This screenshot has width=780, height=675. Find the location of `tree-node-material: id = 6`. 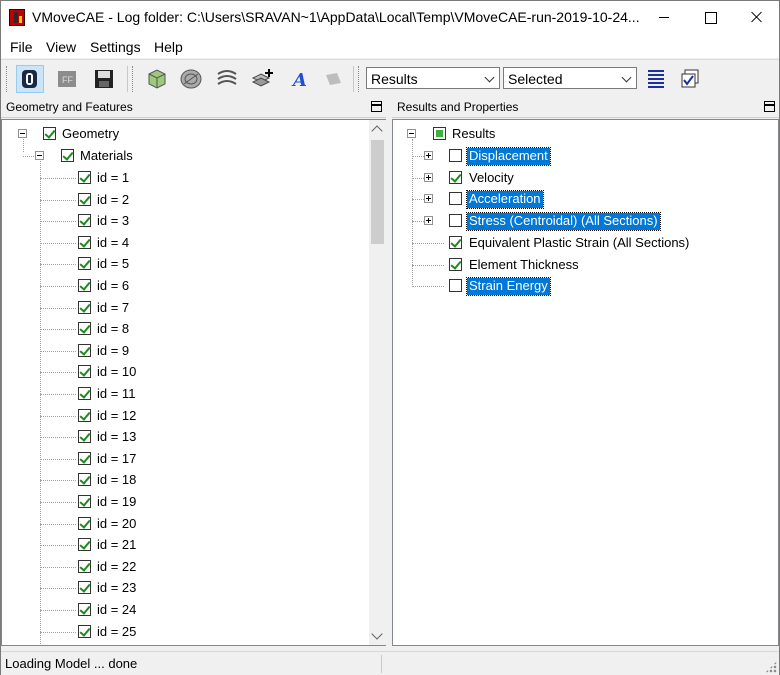

tree-node-material: id = 6 is located at coordinates (182, 286).